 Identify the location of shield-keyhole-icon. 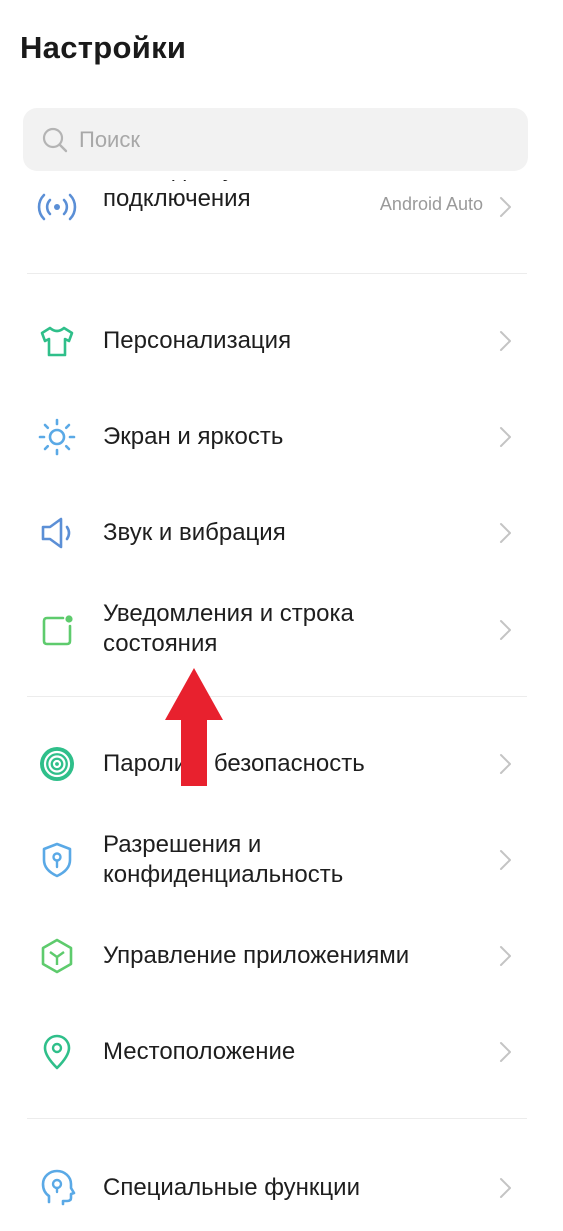
(57, 860).